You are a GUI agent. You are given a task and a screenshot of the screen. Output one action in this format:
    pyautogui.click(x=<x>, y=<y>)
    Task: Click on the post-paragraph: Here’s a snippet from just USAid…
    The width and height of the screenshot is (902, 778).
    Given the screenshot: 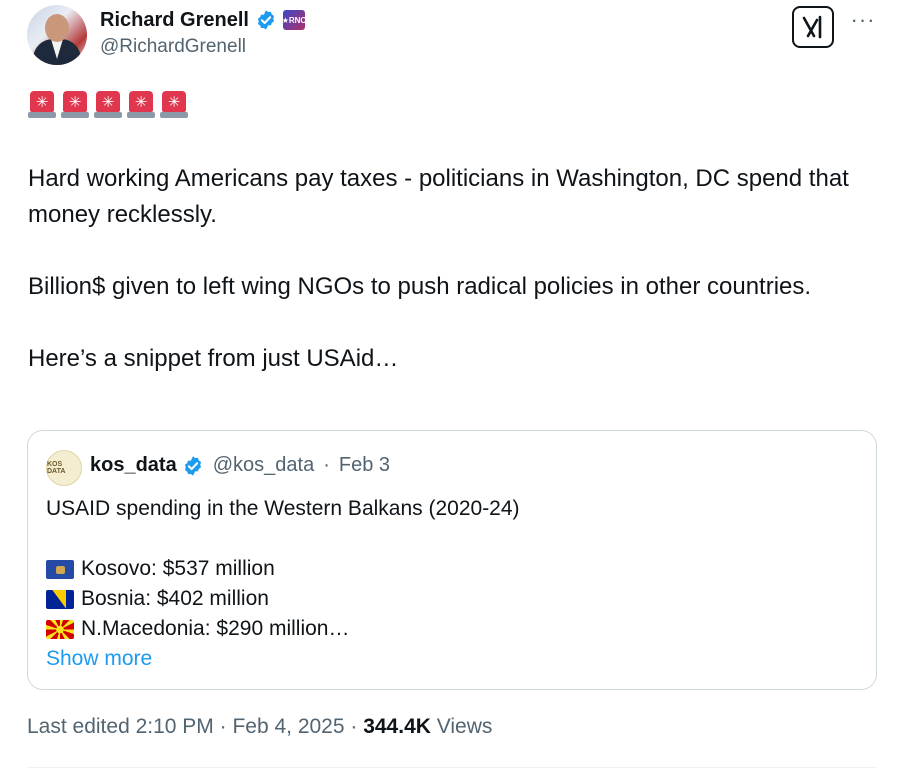 What is the action you would take?
    pyautogui.click(x=213, y=358)
    